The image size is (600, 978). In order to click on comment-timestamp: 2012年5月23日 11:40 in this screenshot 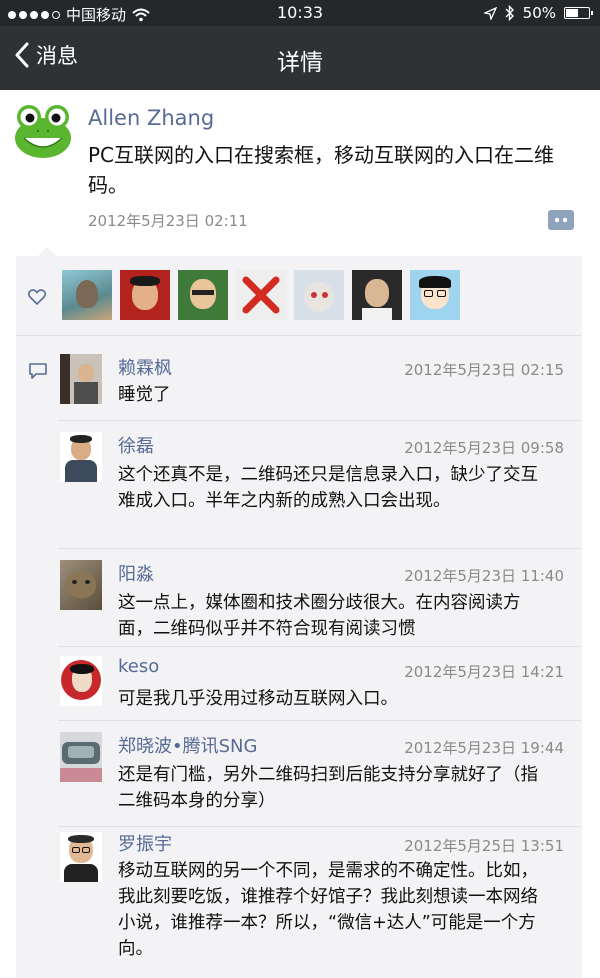, I will do `click(484, 576)`.